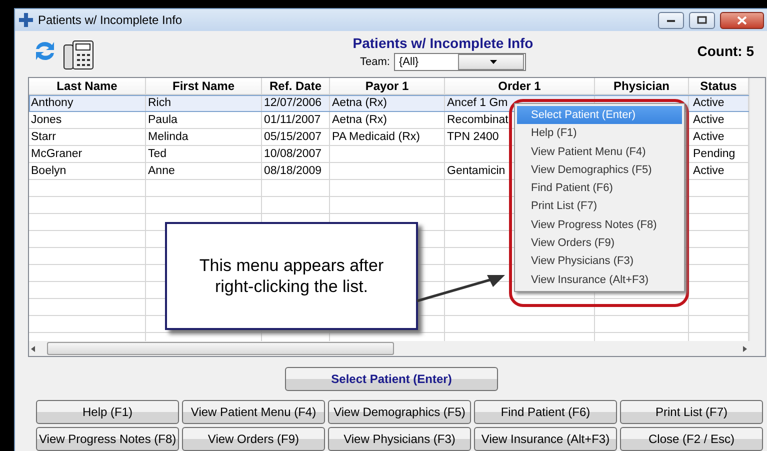 This screenshot has height=451, width=767. Describe the element at coordinates (599, 206) in the screenshot. I see `menu-item: Print List (F7)` at that location.